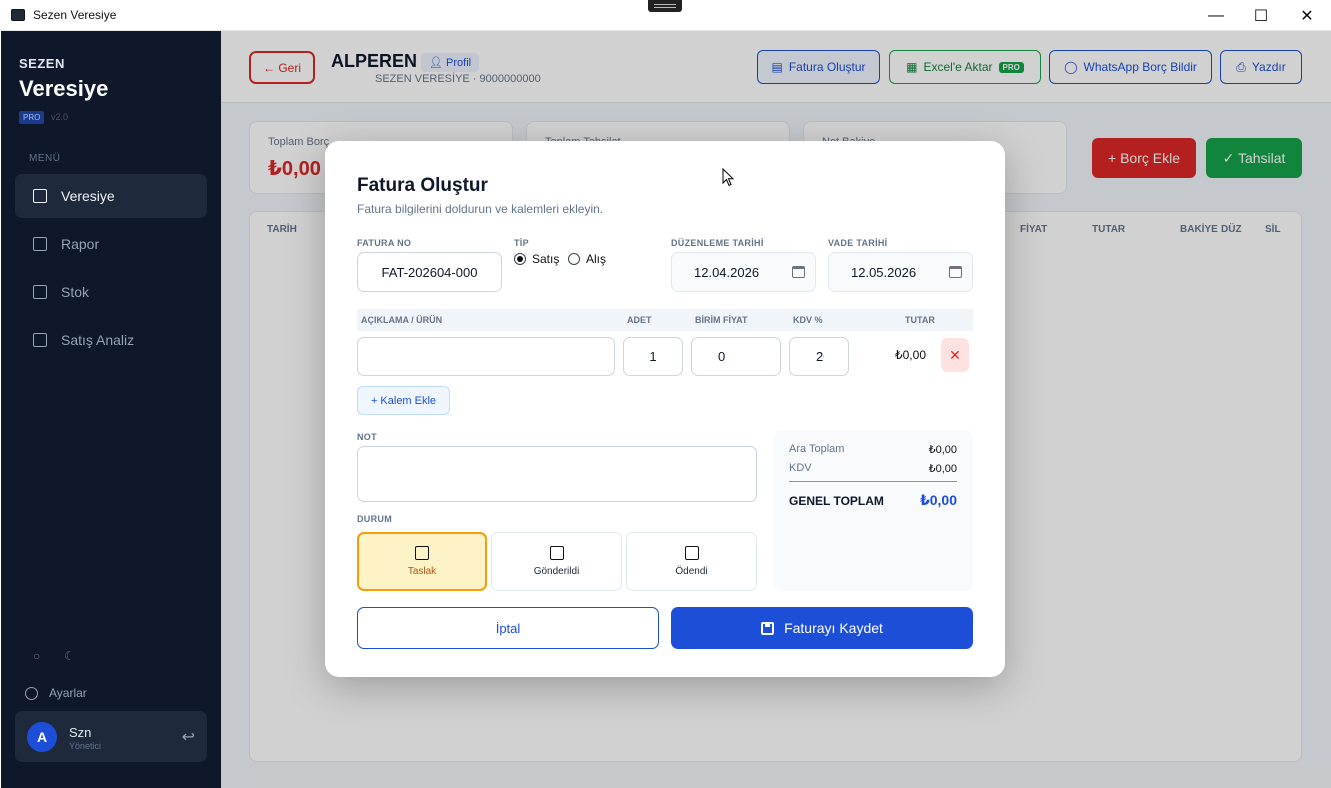 The image size is (1331, 788). Describe the element at coordinates (800, 468) in the screenshot. I see `kdv-label: KDV` at that location.